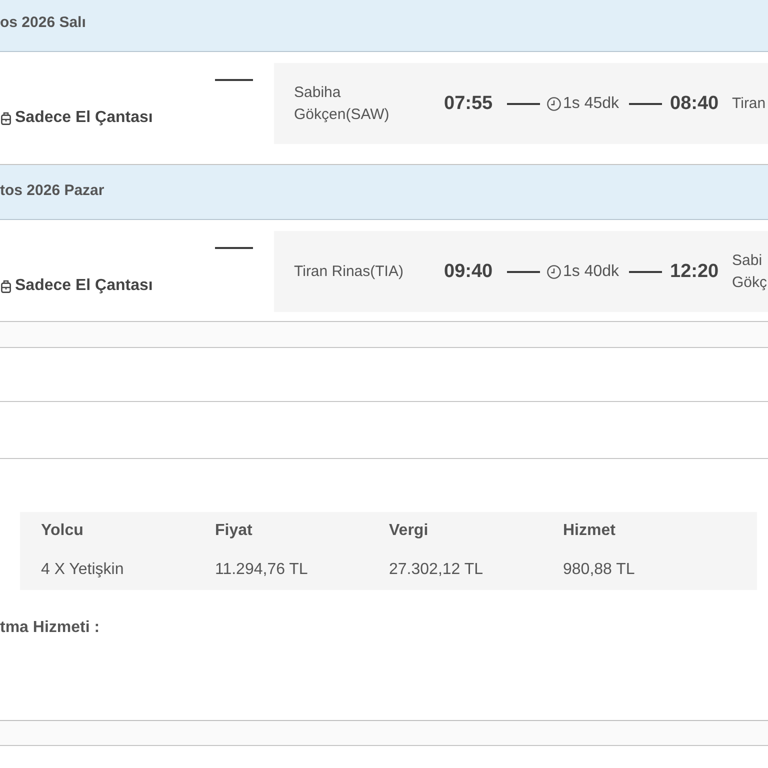 The image size is (768, 768). Describe the element at coordinates (83, 570) in the screenshot. I see `table-cell-text: 4 X Yetişkin` at that location.